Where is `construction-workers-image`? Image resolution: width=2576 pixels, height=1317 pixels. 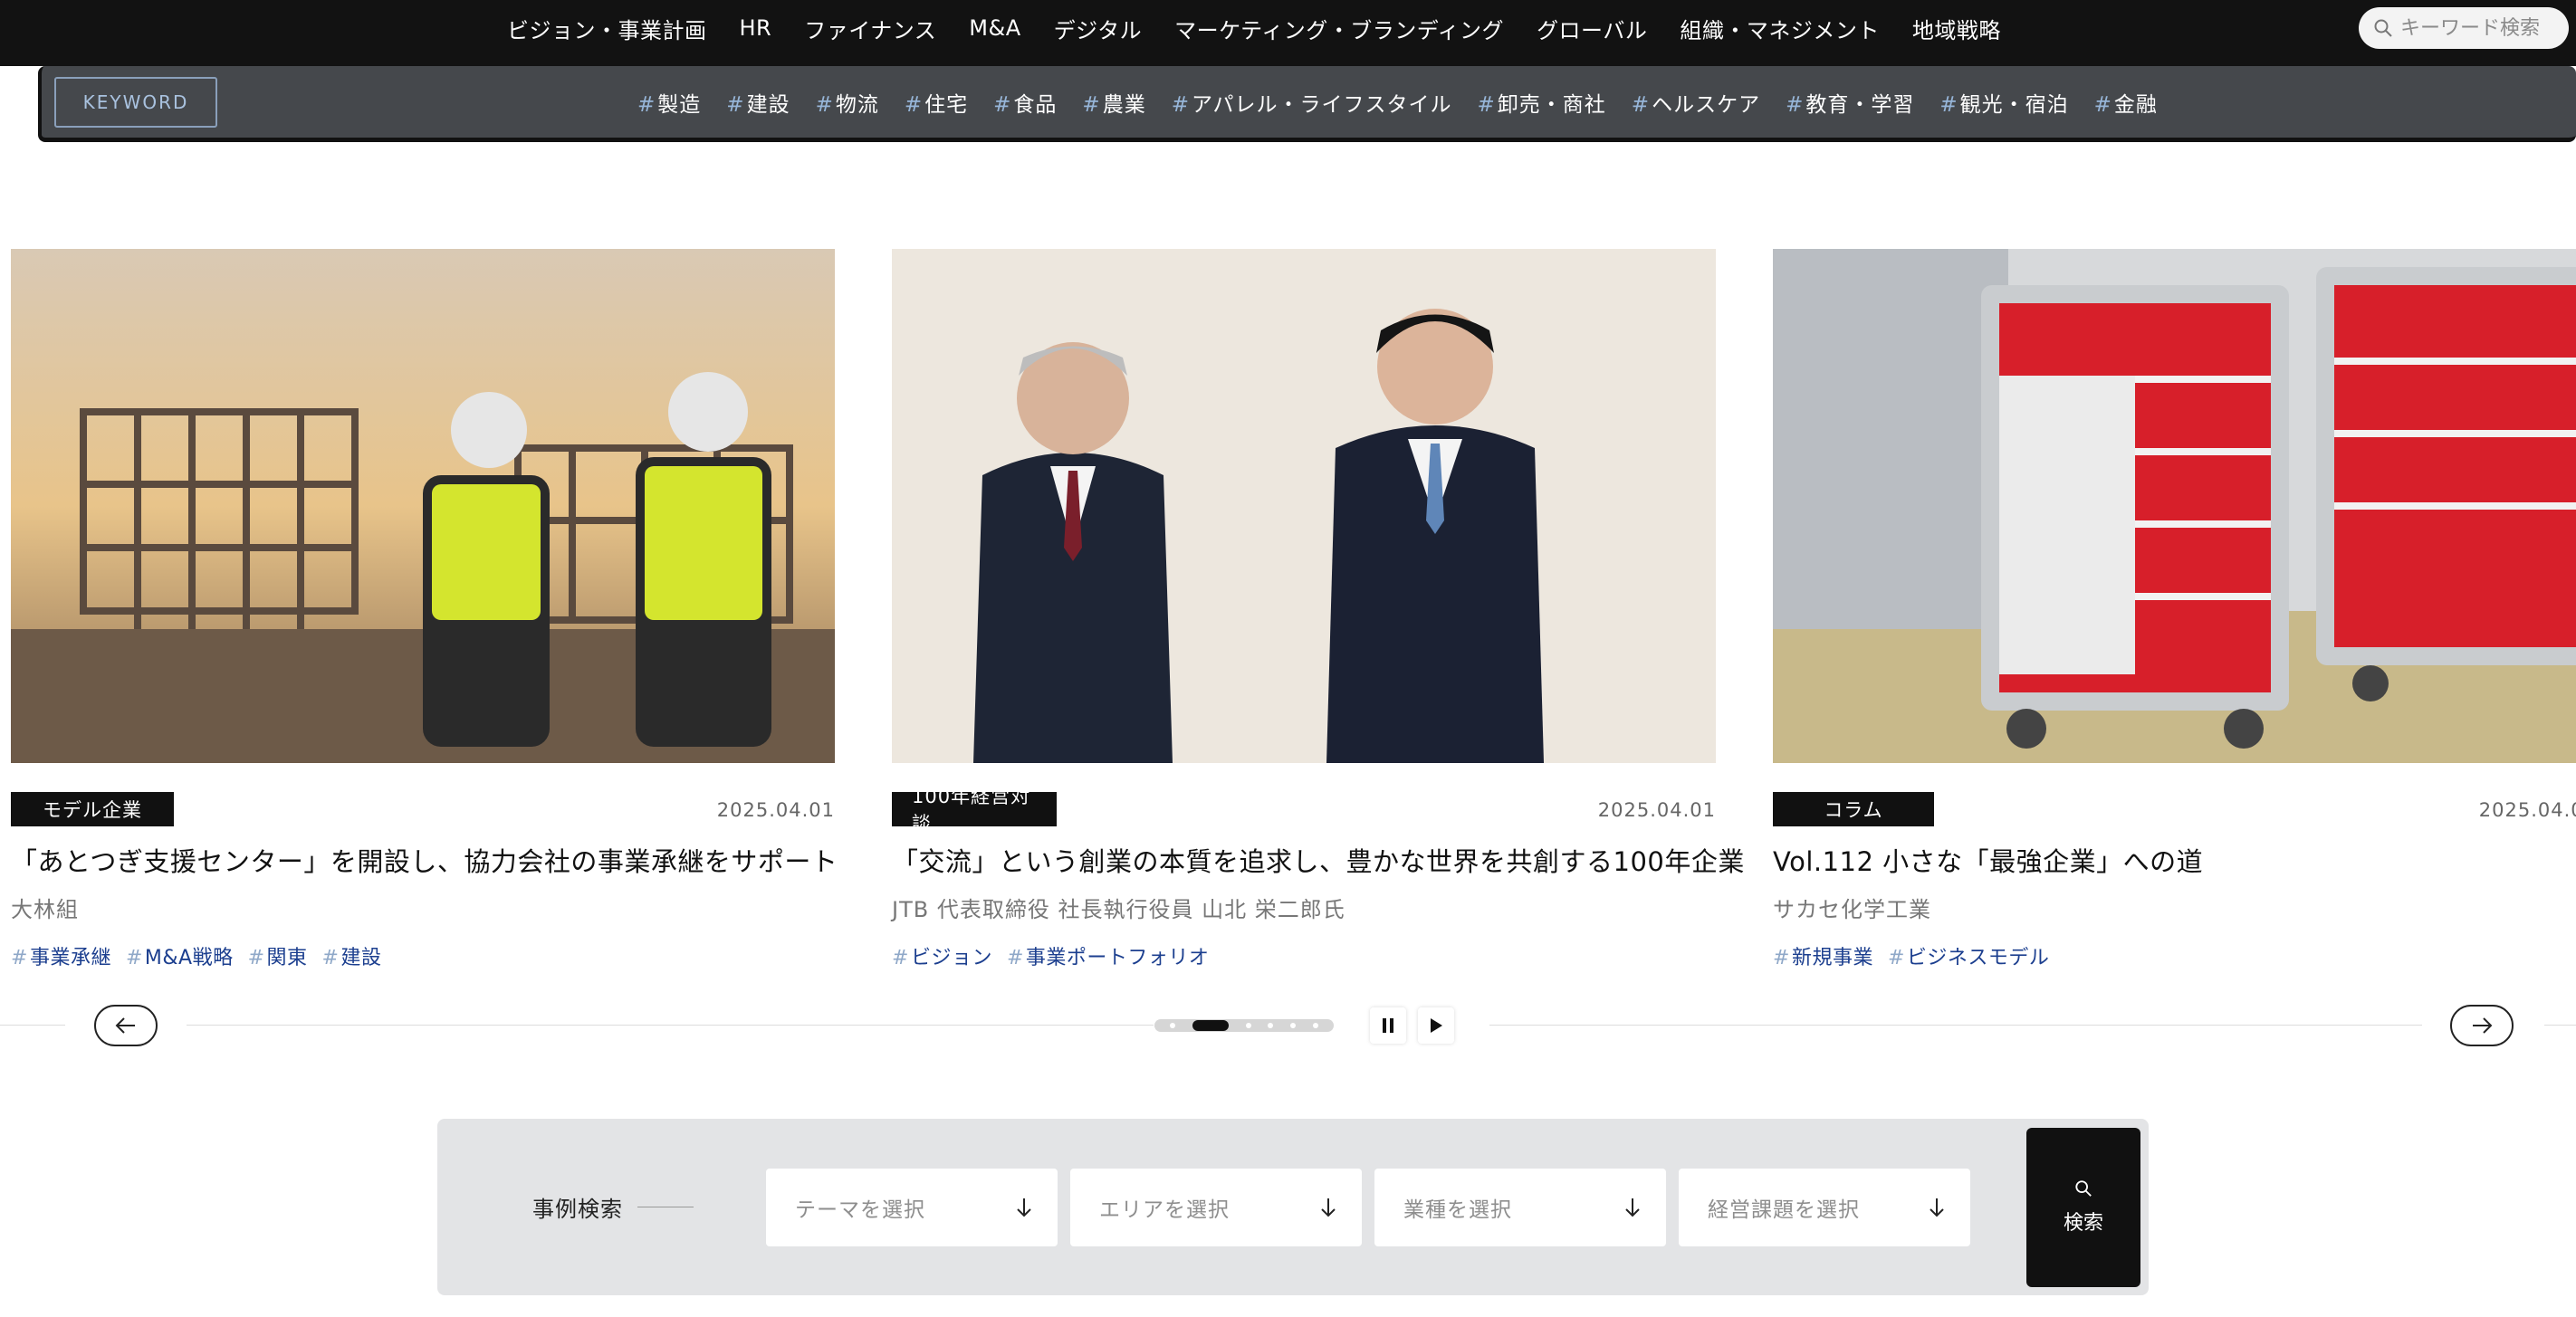
construction-workers-image is located at coordinates (423, 506).